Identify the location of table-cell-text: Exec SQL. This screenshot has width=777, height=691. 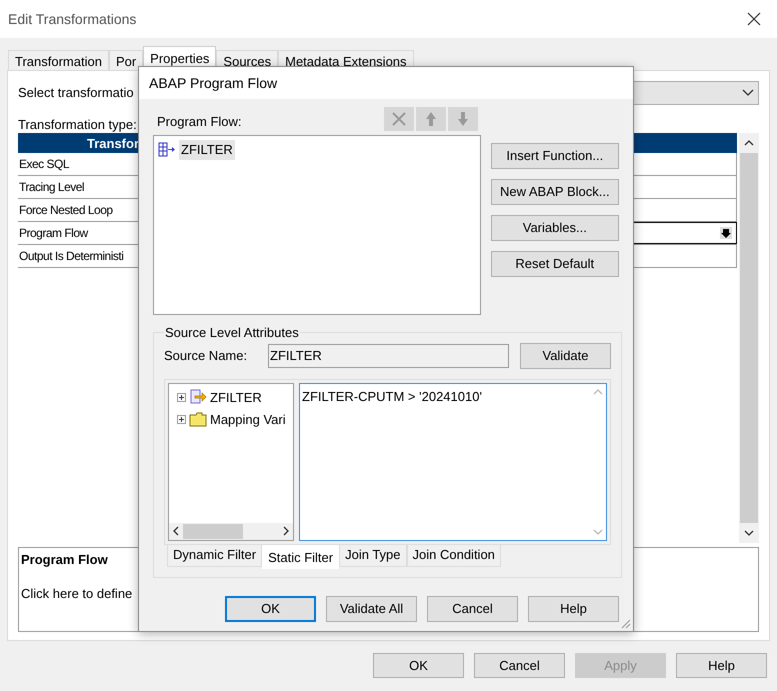
(44, 164).